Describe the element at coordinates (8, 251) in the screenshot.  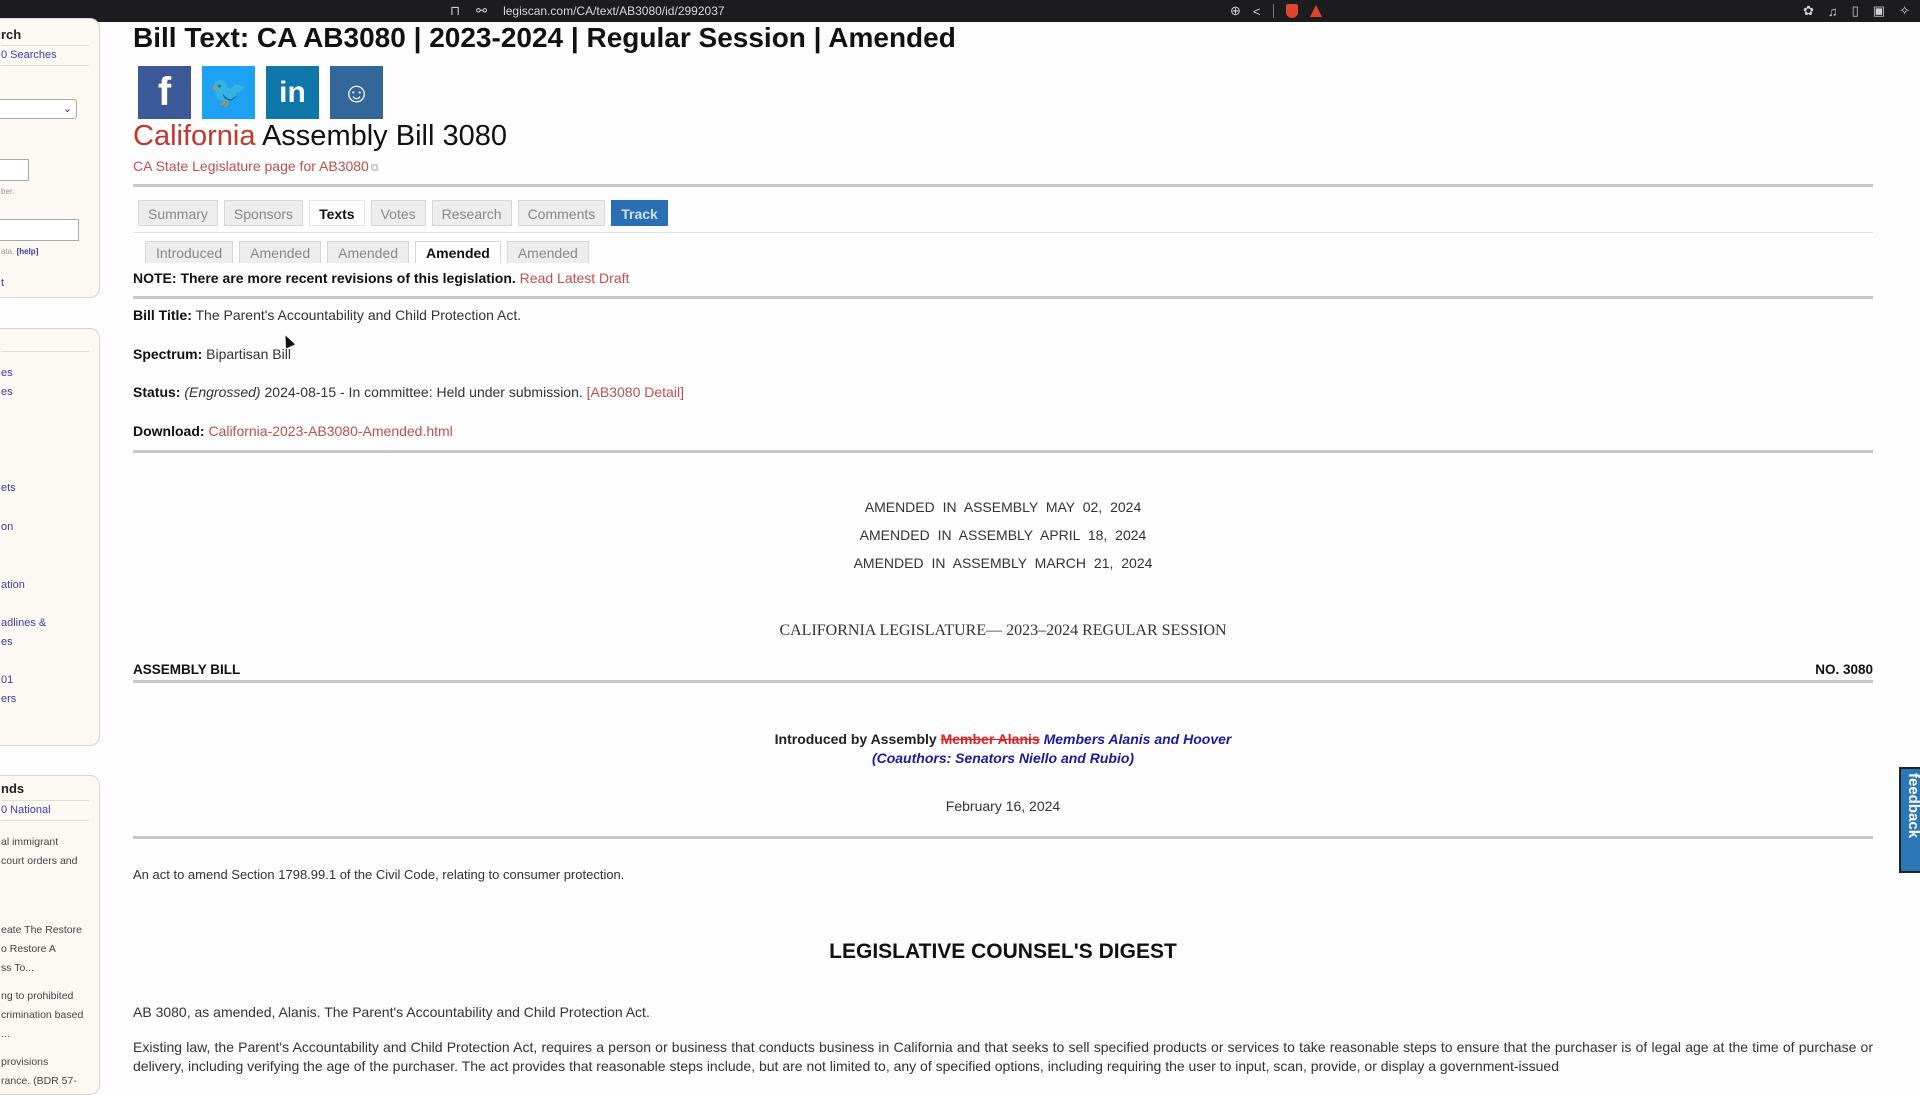
I see `search-hint: ata.` at that location.